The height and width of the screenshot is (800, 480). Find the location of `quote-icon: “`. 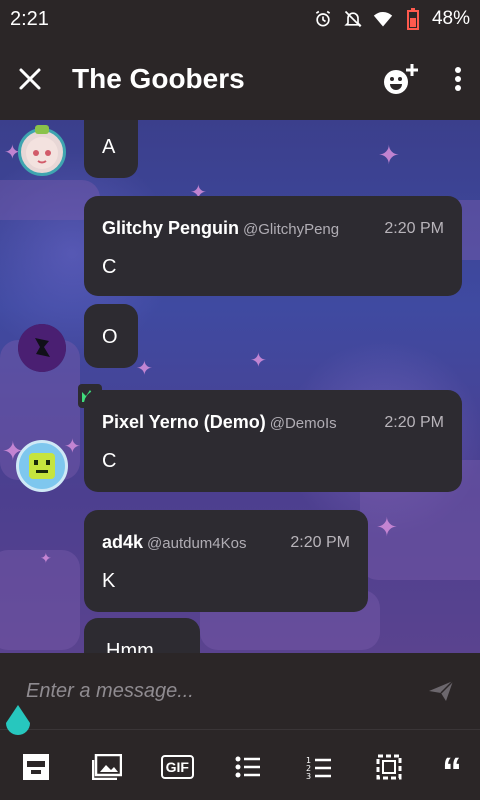

quote-icon: “ is located at coordinates (452, 767).